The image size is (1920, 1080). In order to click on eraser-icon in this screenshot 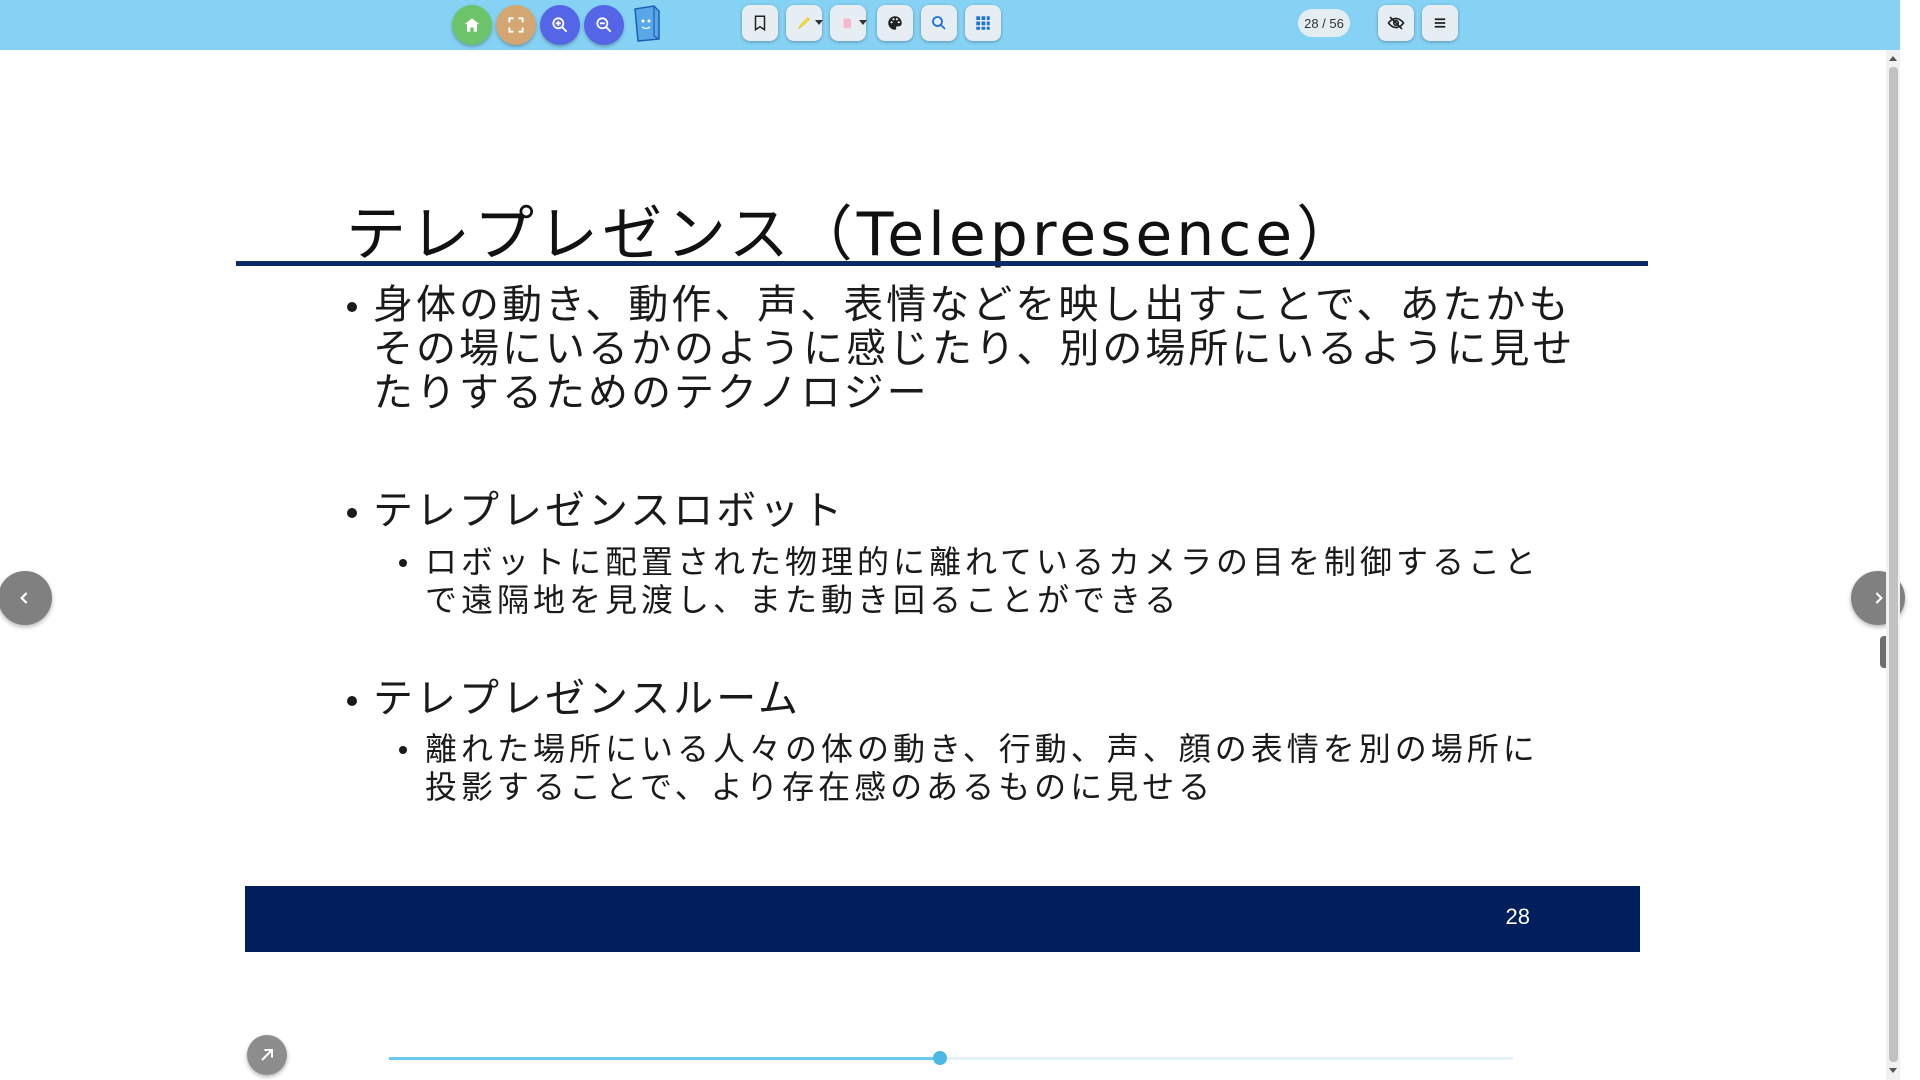, I will do `click(847, 23)`.